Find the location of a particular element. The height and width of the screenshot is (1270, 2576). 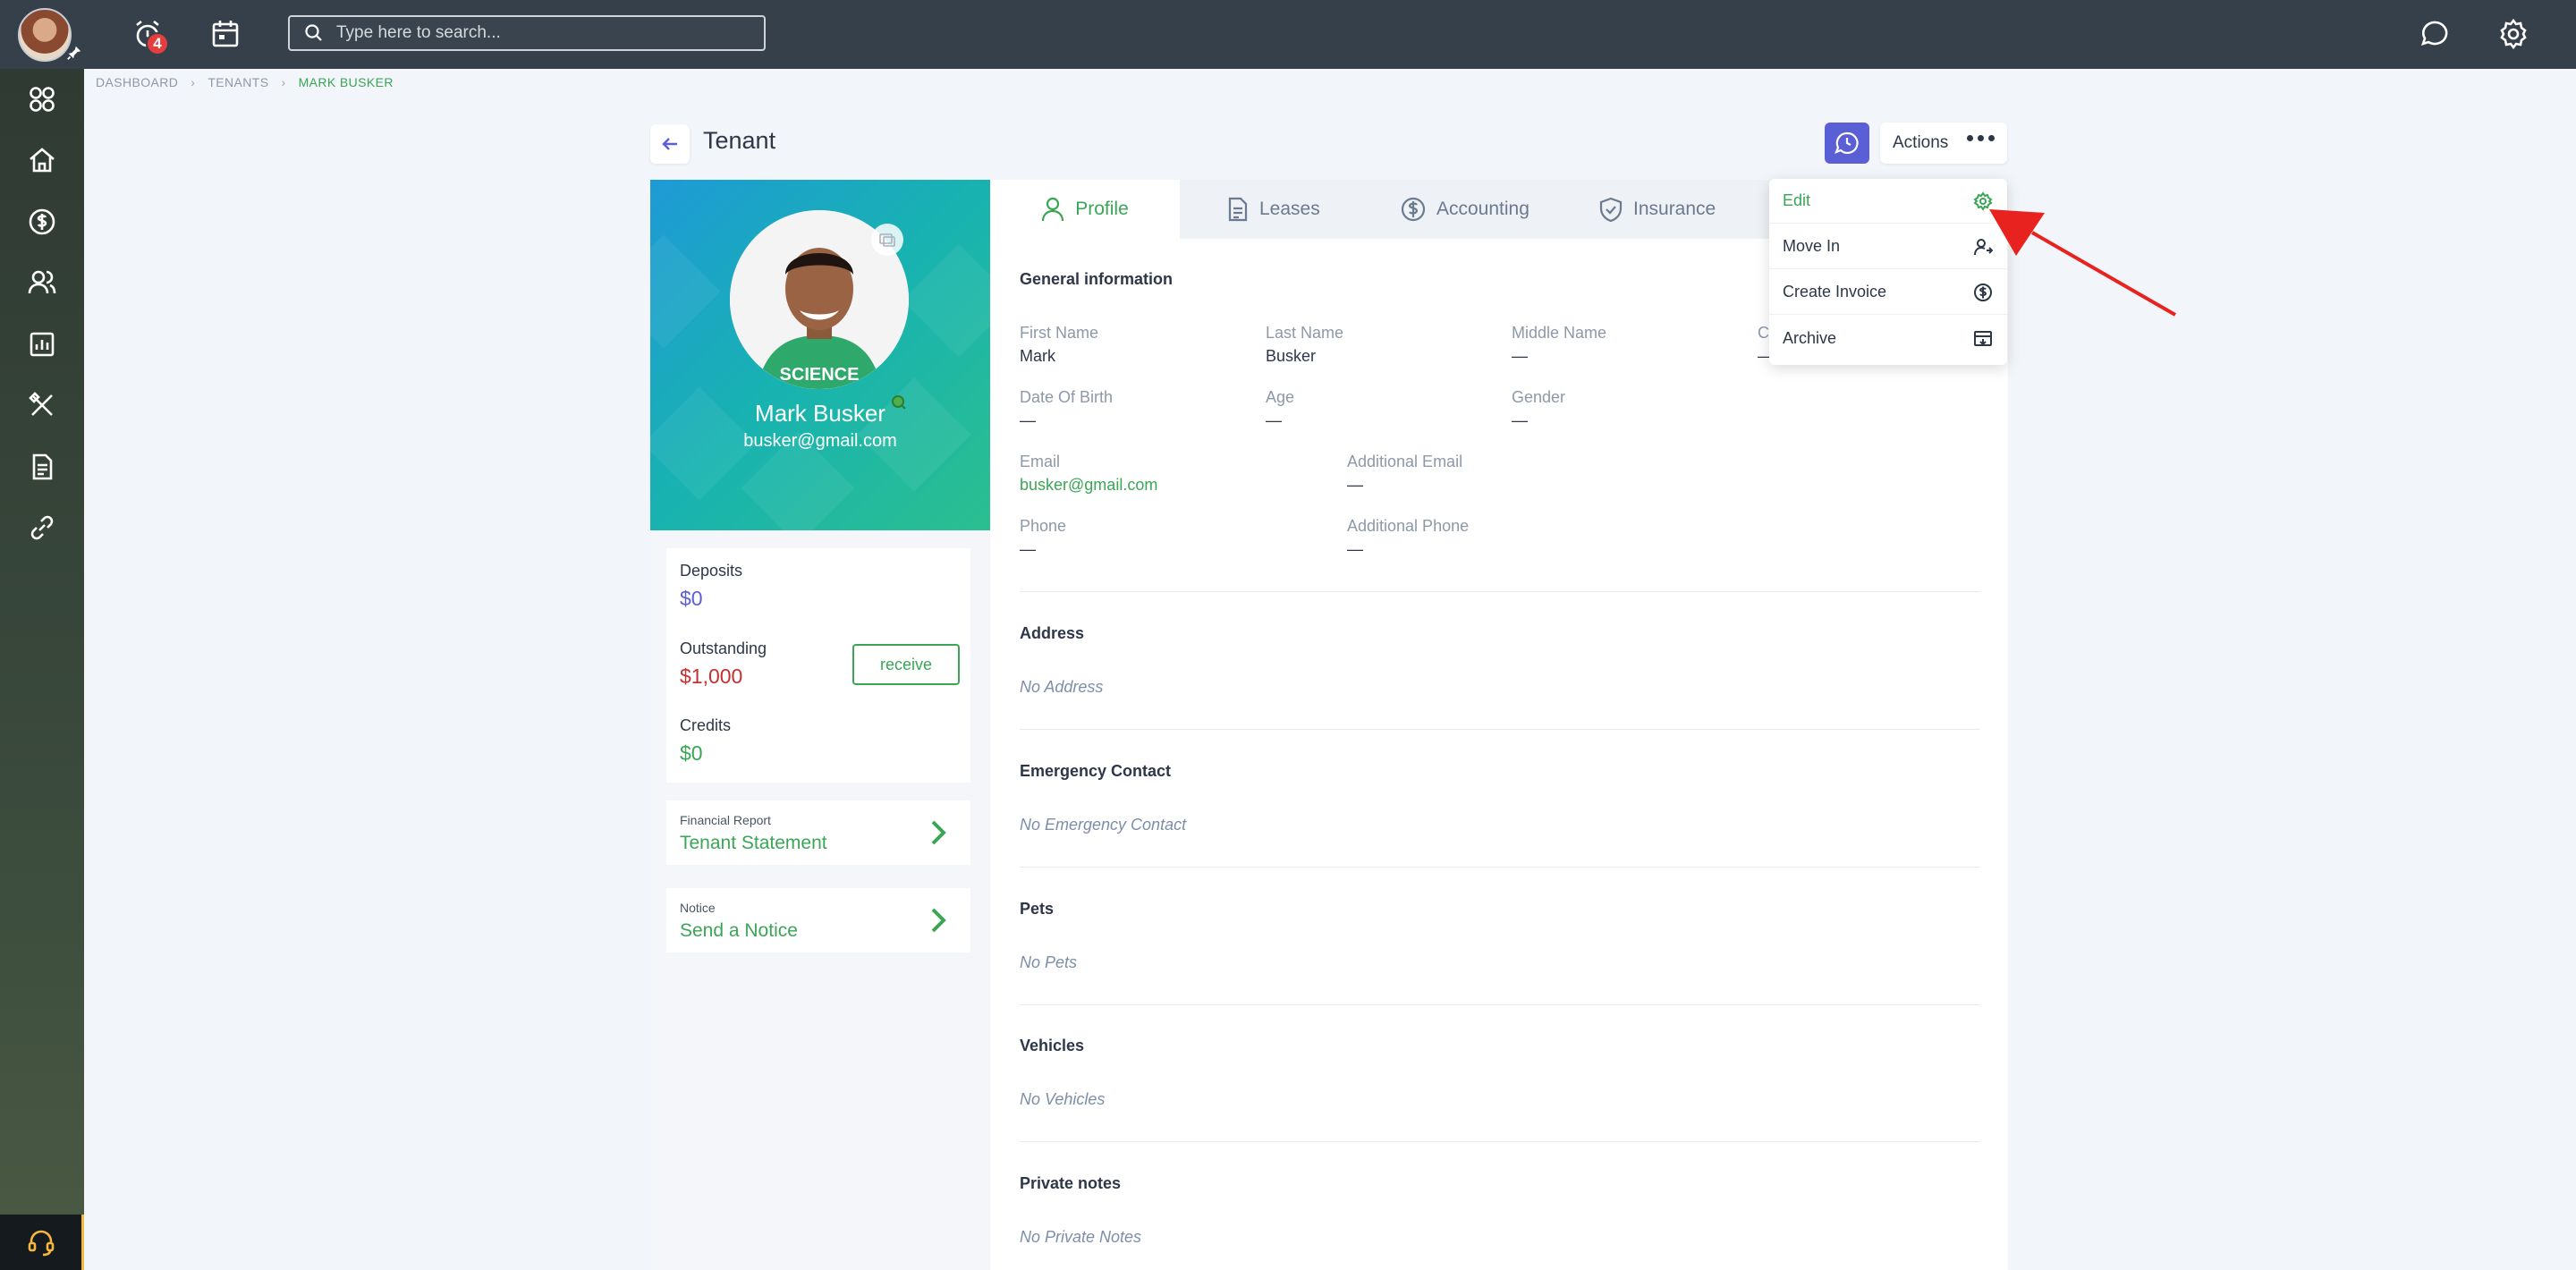

middle-name-value: — is located at coordinates (1520, 356).